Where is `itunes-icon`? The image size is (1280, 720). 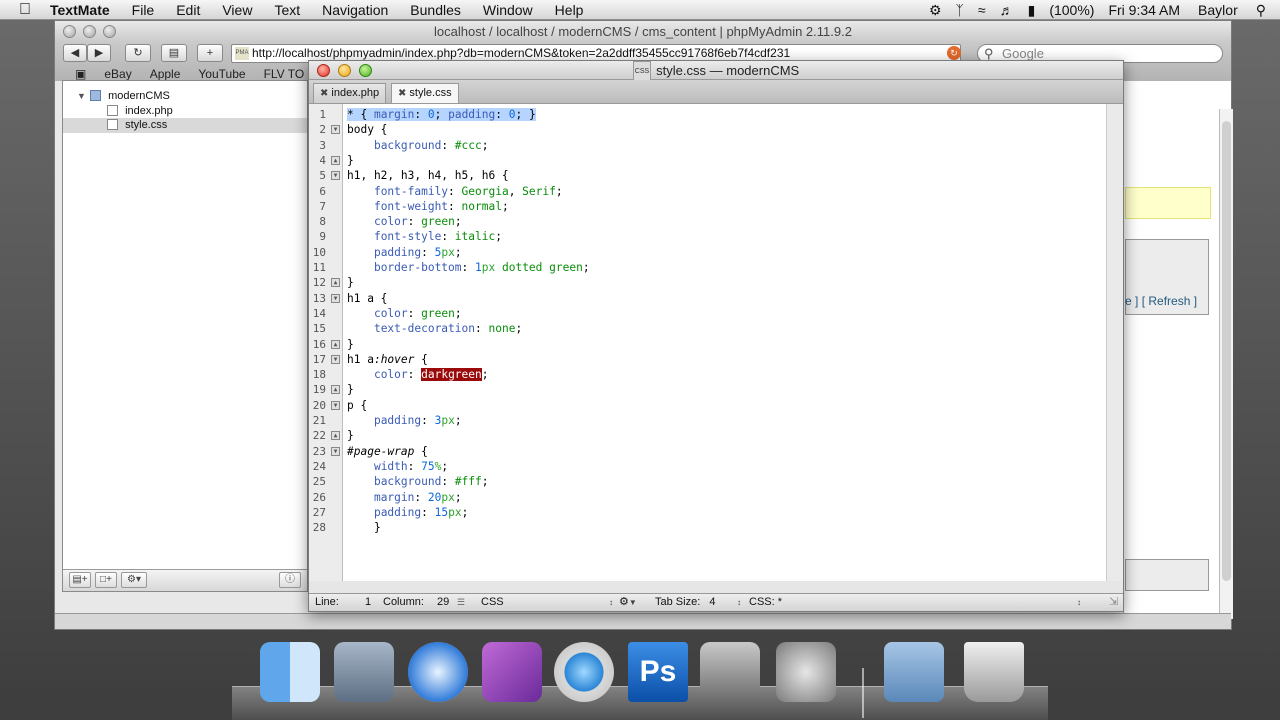 itunes-icon is located at coordinates (584, 672).